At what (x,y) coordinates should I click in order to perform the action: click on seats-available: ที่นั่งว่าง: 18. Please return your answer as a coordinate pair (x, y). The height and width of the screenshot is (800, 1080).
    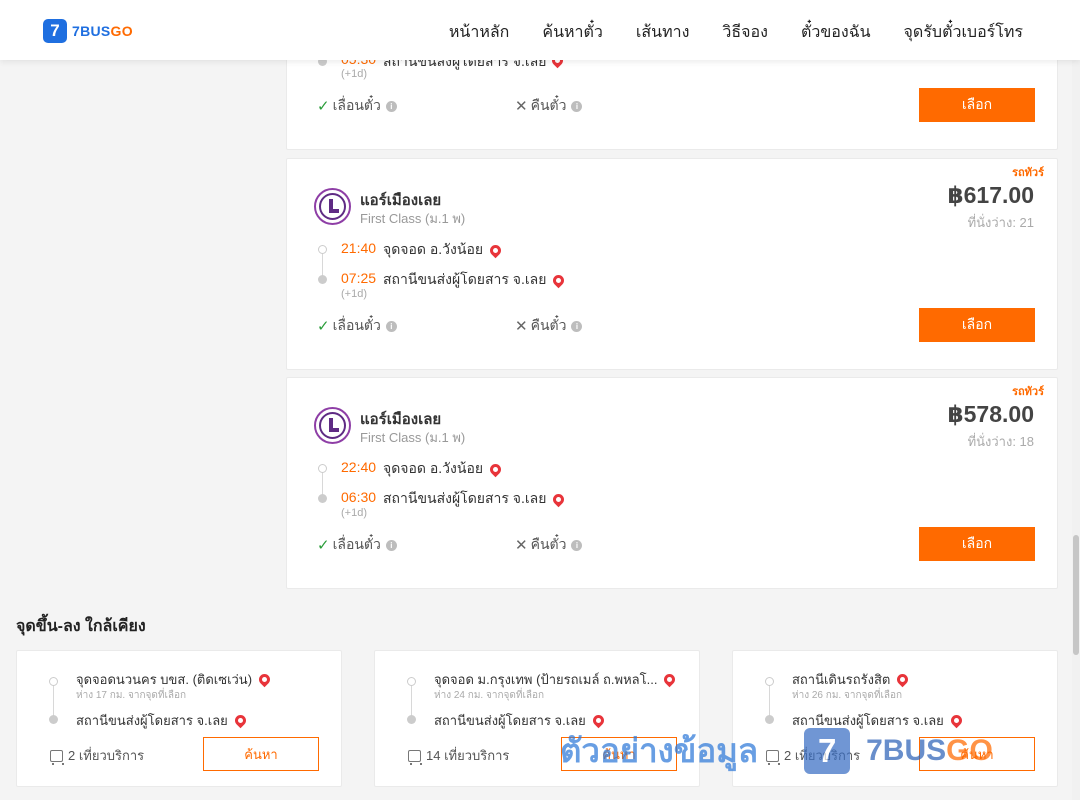
    Looking at the image, I should click on (1000, 441).